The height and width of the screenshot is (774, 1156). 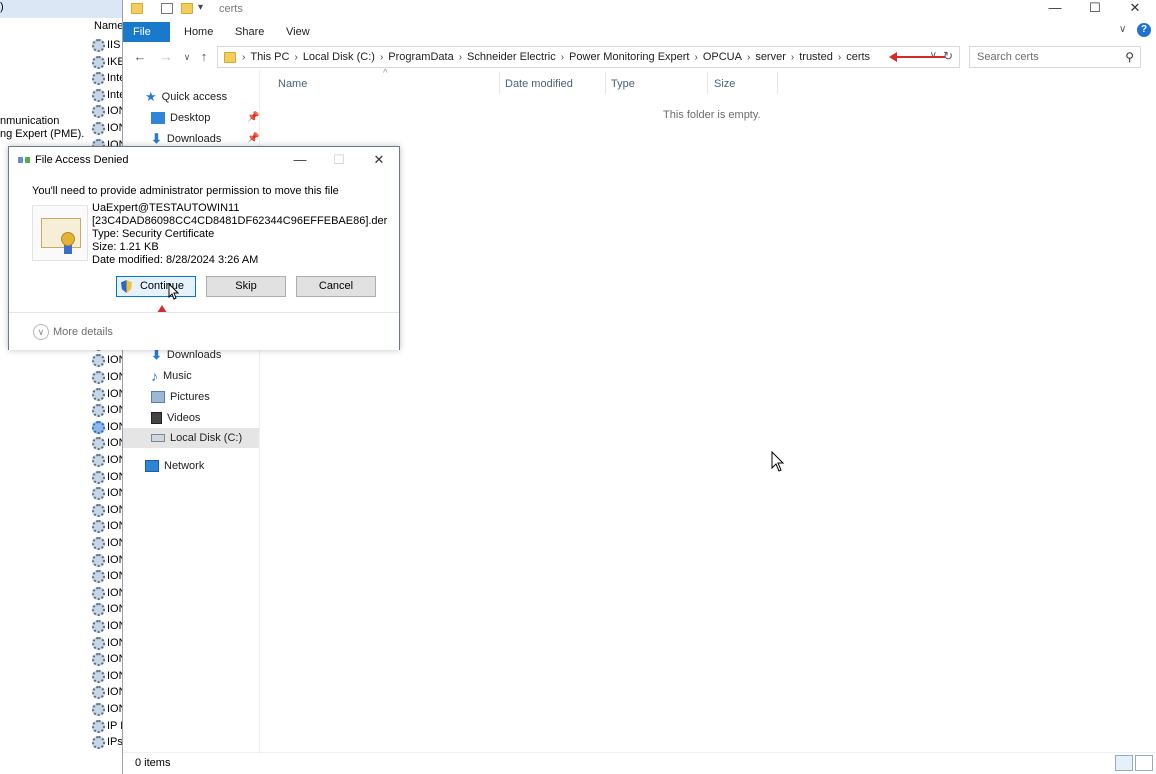 What do you see at coordinates (722, 57) in the screenshot?
I see `breadcrumb-opcua: OPCUA` at bounding box center [722, 57].